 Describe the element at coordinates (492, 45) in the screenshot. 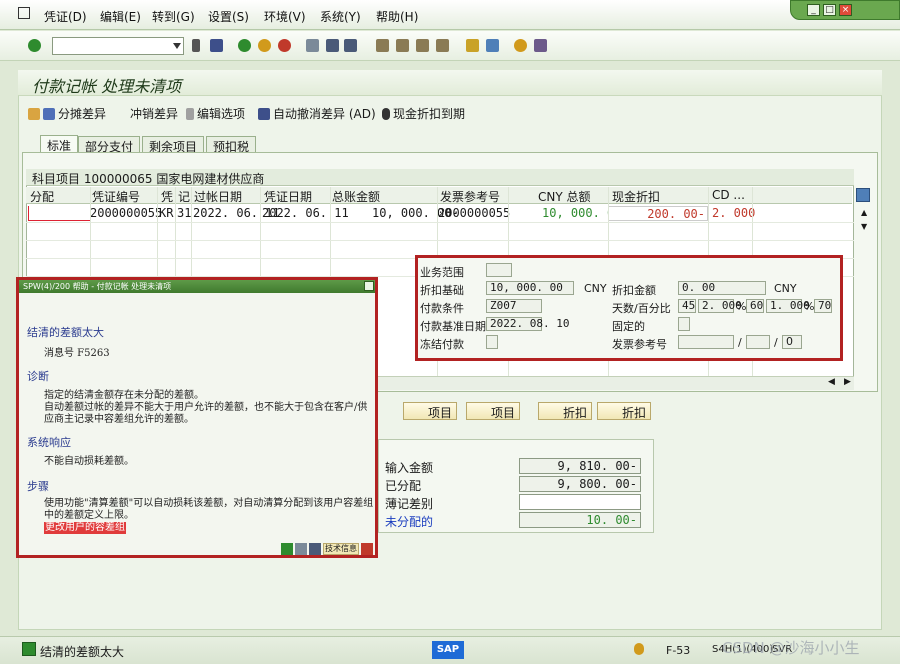

I see `shortcut-icon` at that location.